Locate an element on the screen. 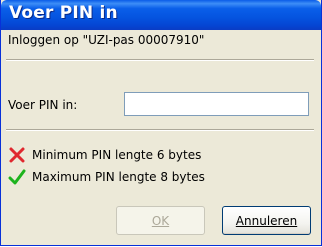 The width and height of the screenshot is (322, 247). green-check-icon is located at coordinates (17, 177).